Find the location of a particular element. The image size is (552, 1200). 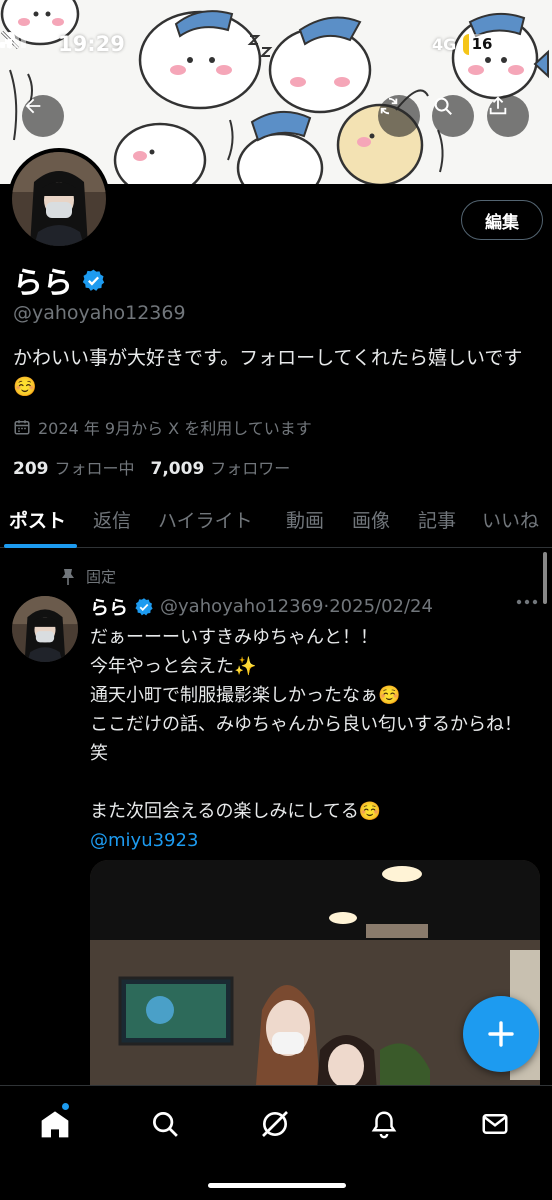

post-line: 通天小町で制服撮影楽しかったなぁ☺️ is located at coordinates (245, 695).